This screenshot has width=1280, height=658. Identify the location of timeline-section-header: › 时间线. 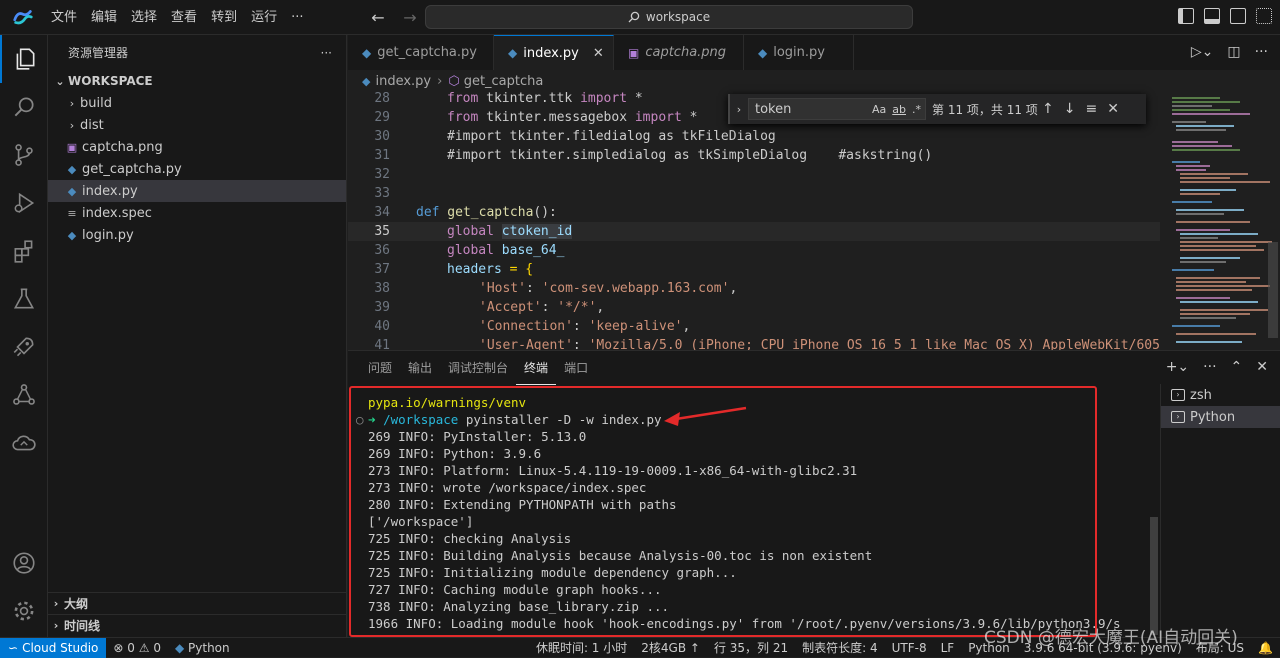
(197, 625).